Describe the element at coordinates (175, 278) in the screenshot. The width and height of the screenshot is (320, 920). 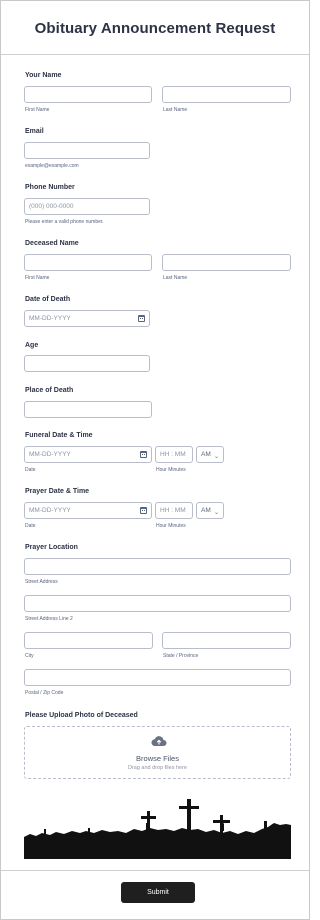
I see `deceased-last-name-sublabel: Last Name` at that location.